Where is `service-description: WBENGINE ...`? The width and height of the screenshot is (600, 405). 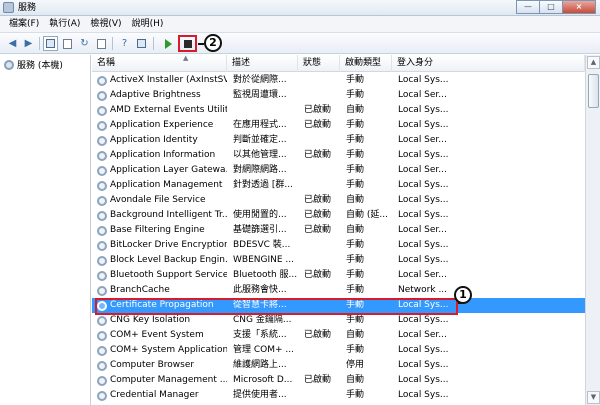
service-description: WBENGINE ... is located at coordinates (263, 260).